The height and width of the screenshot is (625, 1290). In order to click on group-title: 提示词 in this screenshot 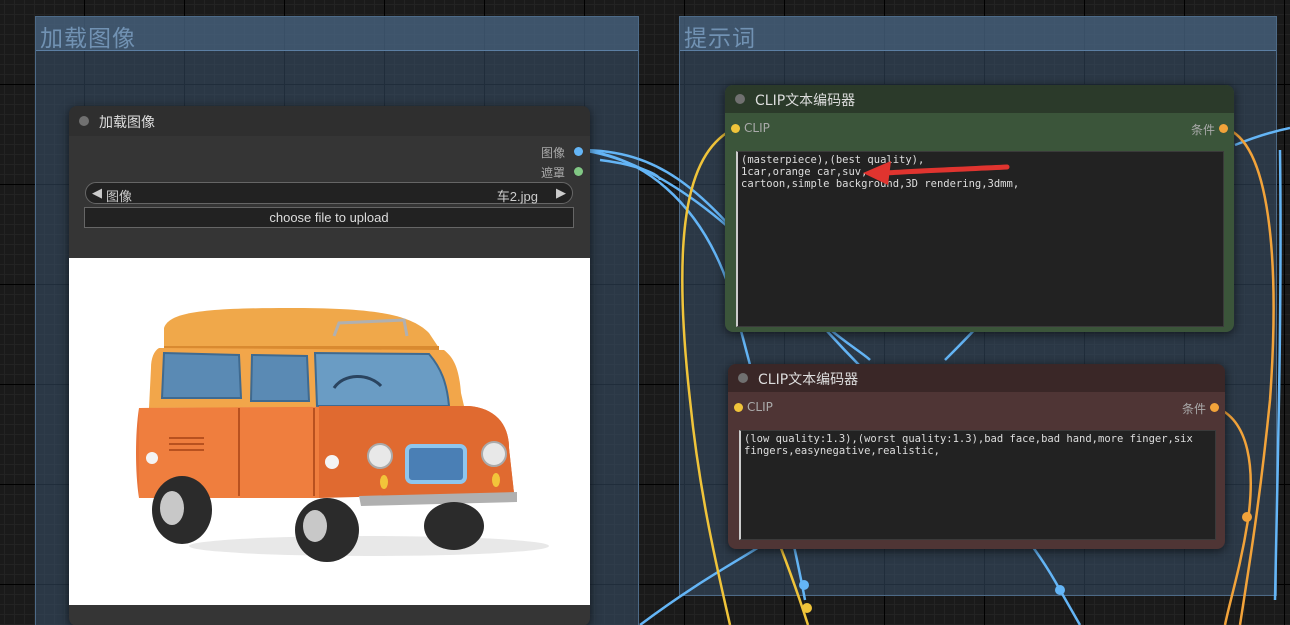, I will do `click(720, 39)`.